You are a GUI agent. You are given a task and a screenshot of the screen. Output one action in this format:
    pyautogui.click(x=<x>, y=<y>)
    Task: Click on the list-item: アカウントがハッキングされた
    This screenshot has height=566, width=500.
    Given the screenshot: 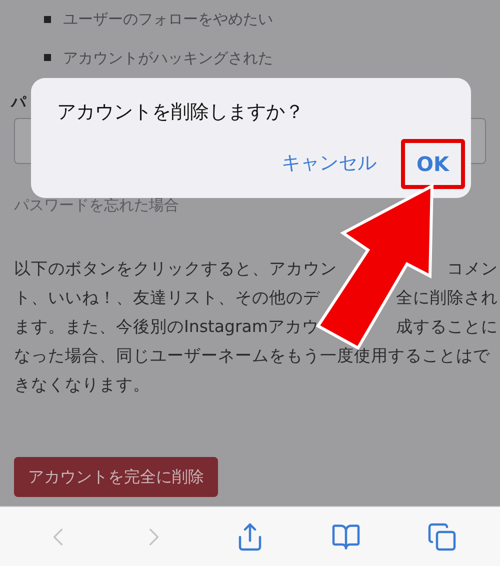 What is the action you would take?
    pyautogui.click(x=168, y=58)
    